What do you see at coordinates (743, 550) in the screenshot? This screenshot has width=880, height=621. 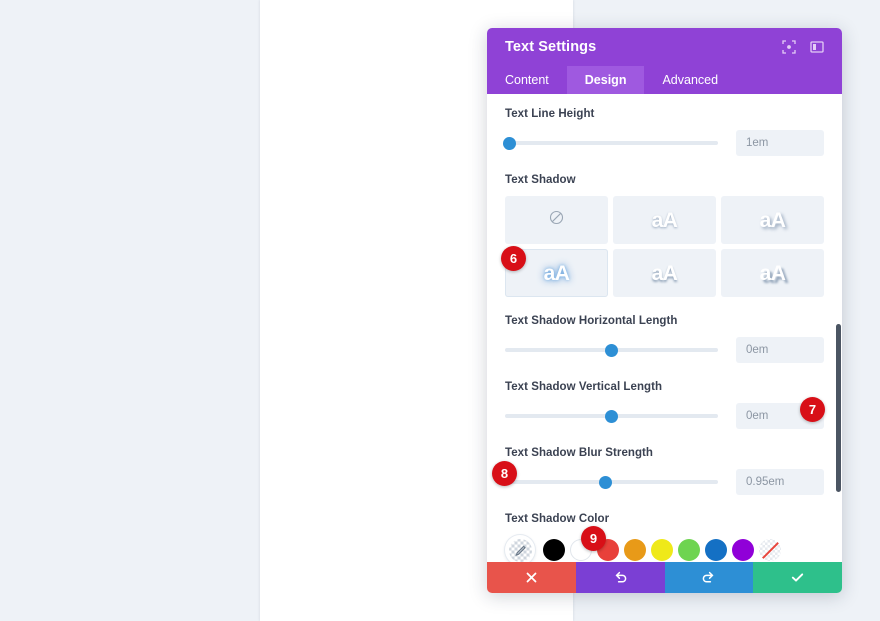 I see `swatch-purple` at bounding box center [743, 550].